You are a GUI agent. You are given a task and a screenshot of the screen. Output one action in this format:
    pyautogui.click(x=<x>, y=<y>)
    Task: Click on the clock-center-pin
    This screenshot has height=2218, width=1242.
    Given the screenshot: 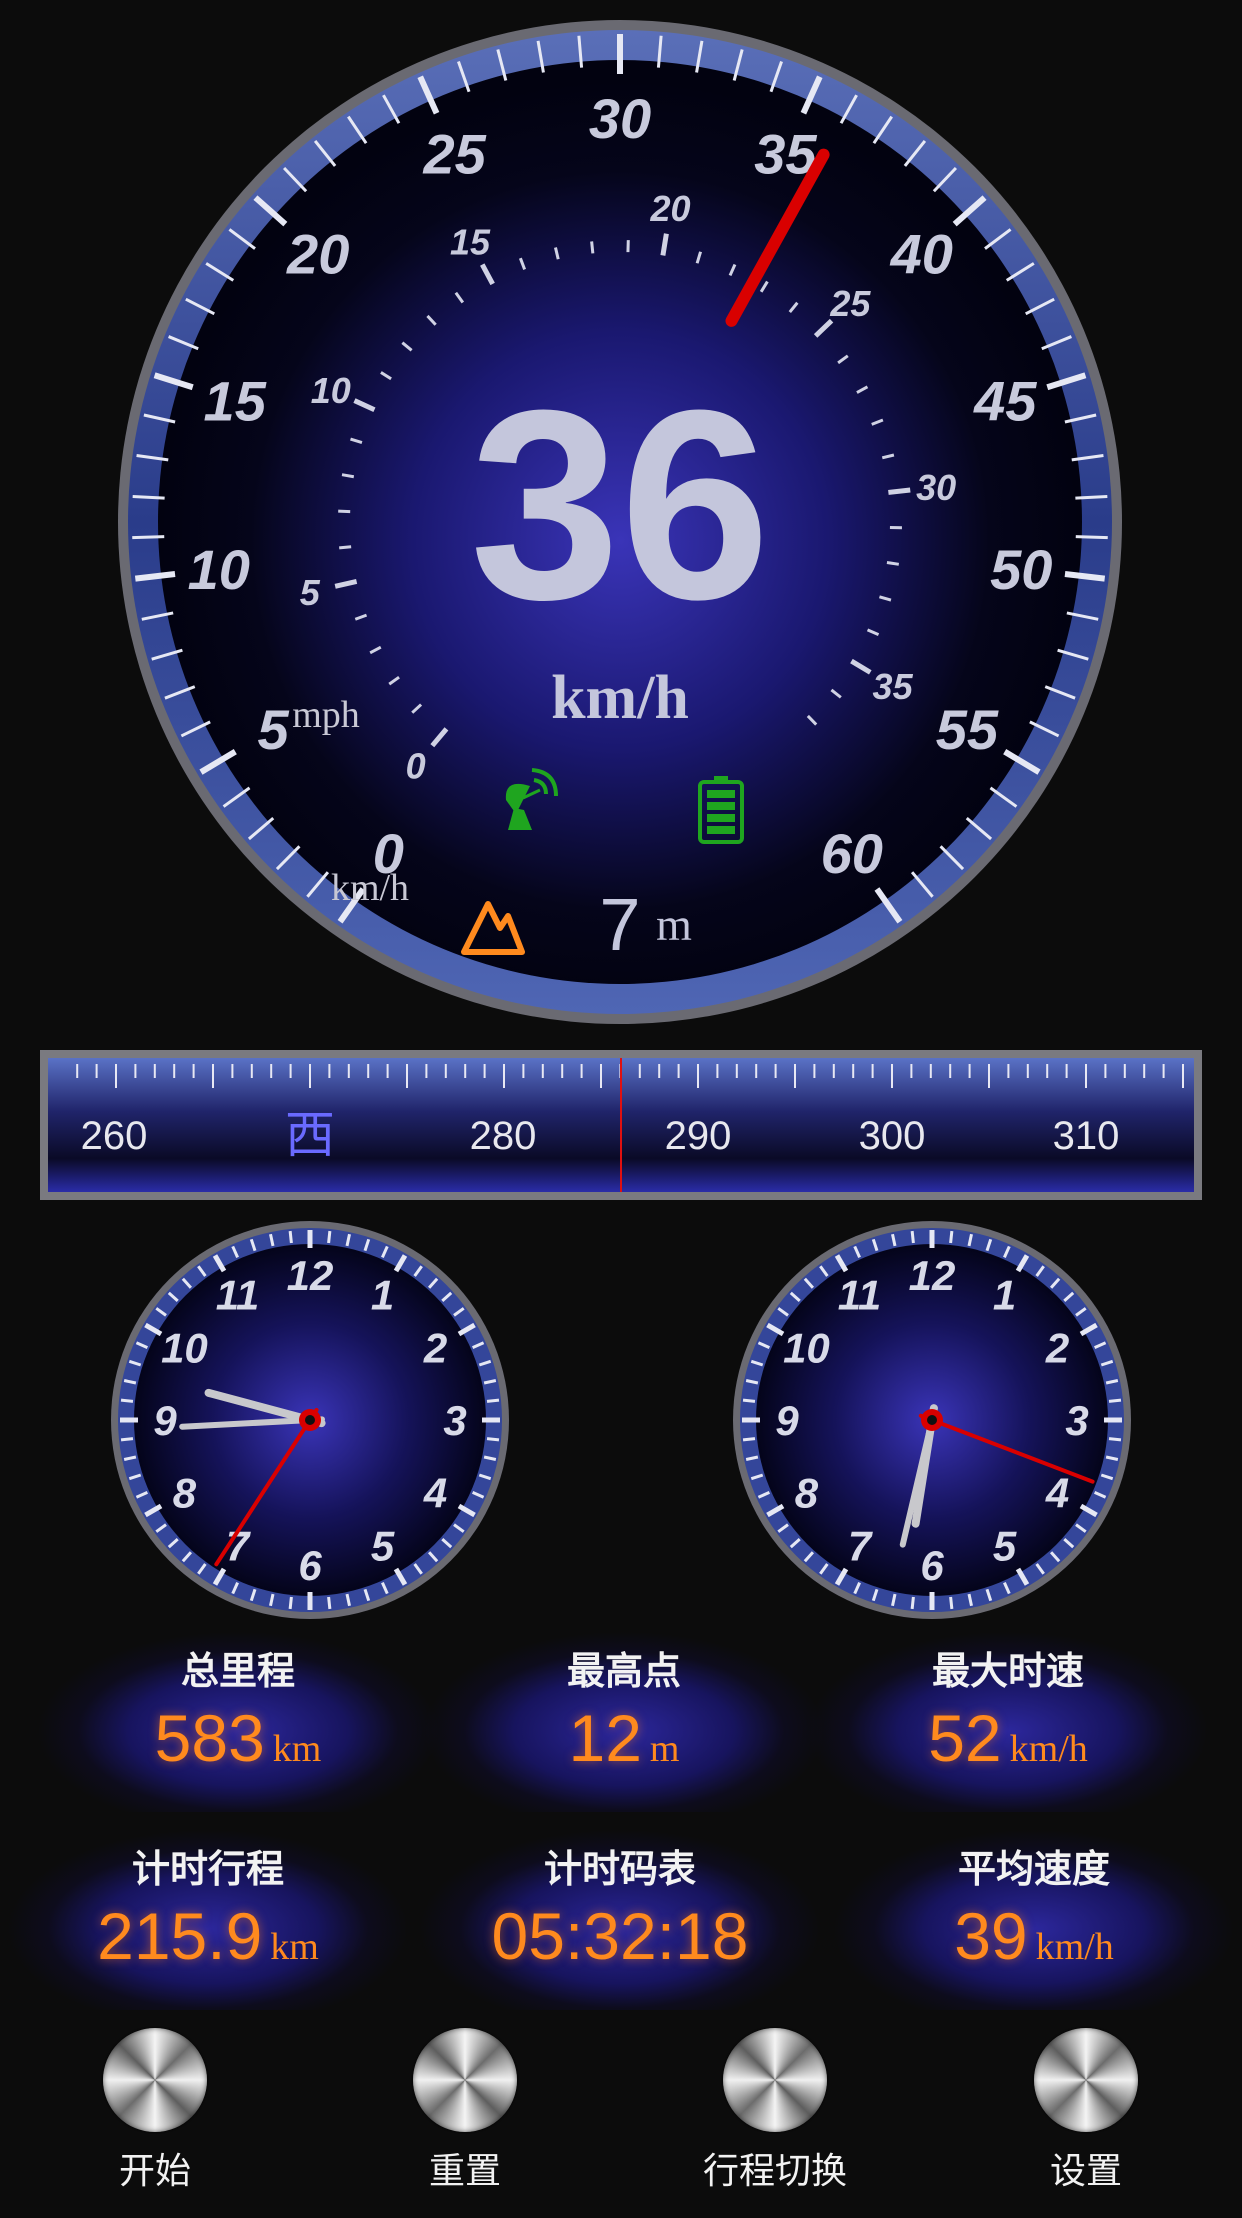 What is the action you would take?
    pyautogui.click(x=932, y=1420)
    